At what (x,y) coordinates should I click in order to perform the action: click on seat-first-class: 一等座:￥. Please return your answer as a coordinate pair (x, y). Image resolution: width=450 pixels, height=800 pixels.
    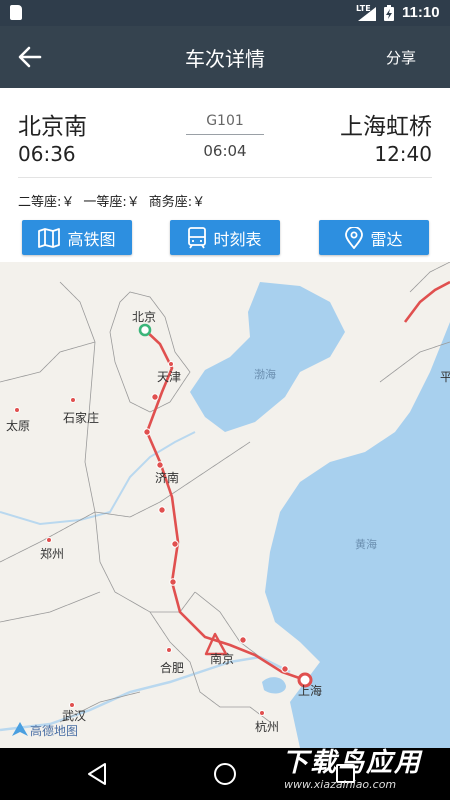
    Looking at the image, I should click on (111, 202).